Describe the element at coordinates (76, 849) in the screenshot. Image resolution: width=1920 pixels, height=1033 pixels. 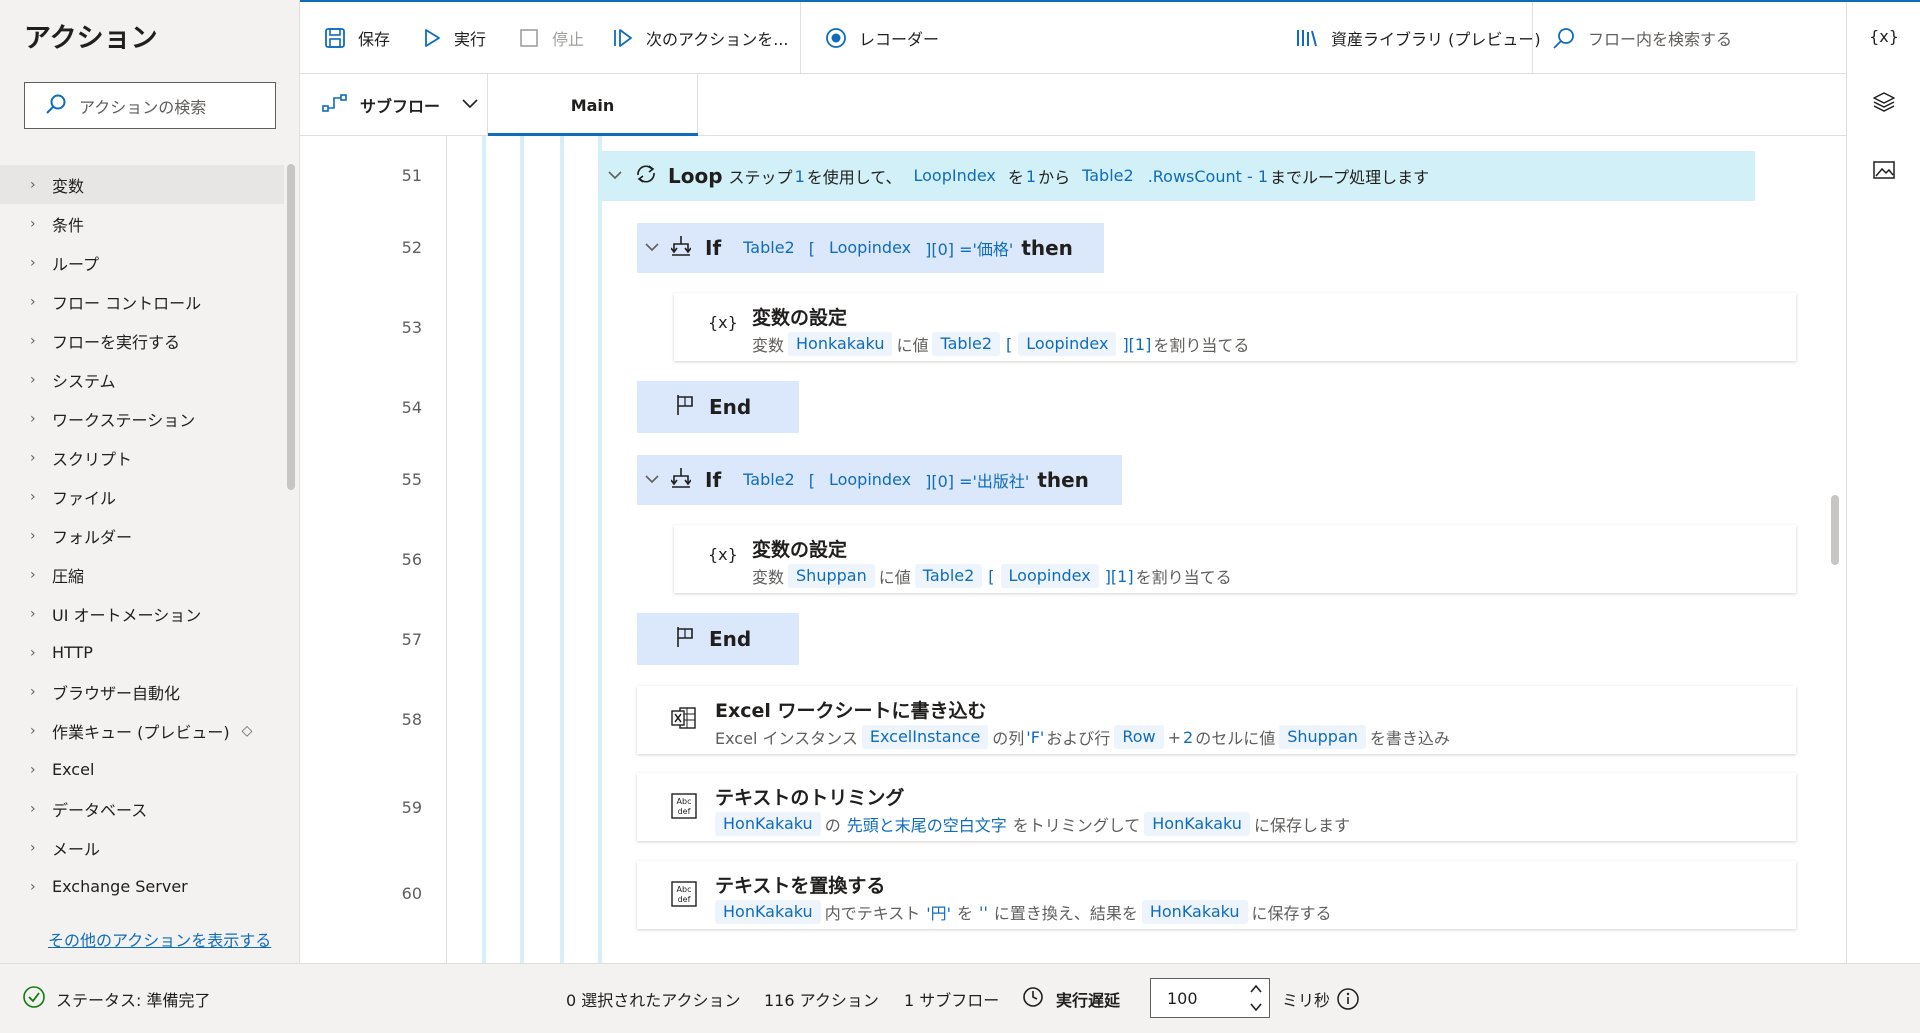
I see `category-label: メール` at that location.